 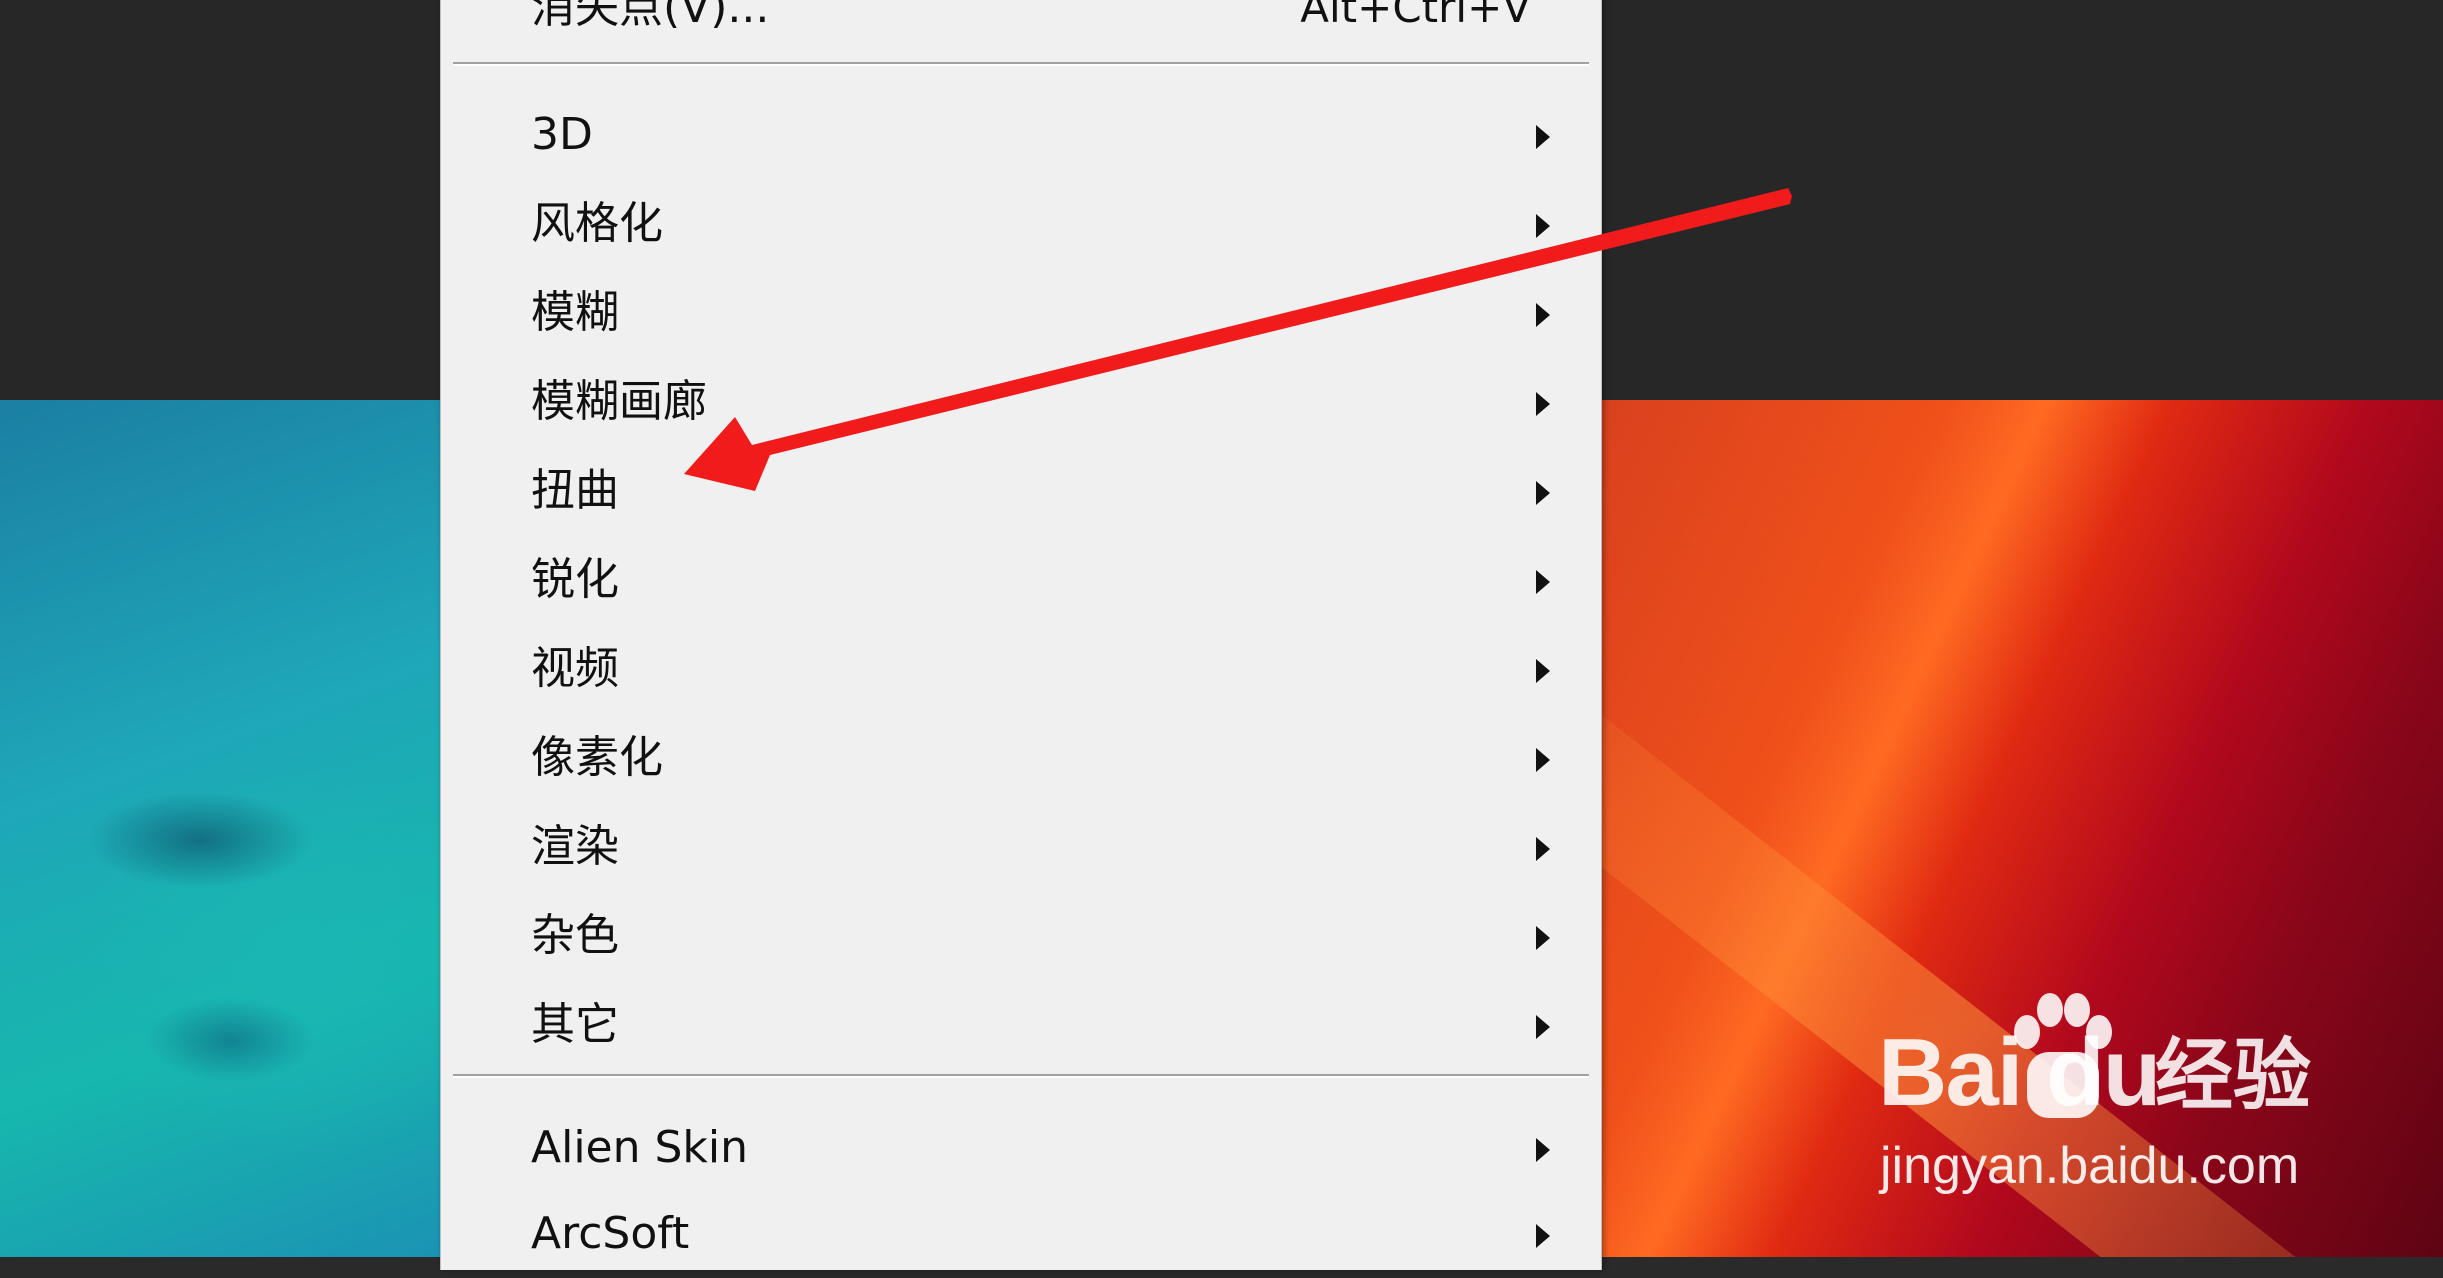 I want to click on baidu-jingyan-watermark: Bai du 经验 jingyan.baidu.com, so click(x=2100, y=1110).